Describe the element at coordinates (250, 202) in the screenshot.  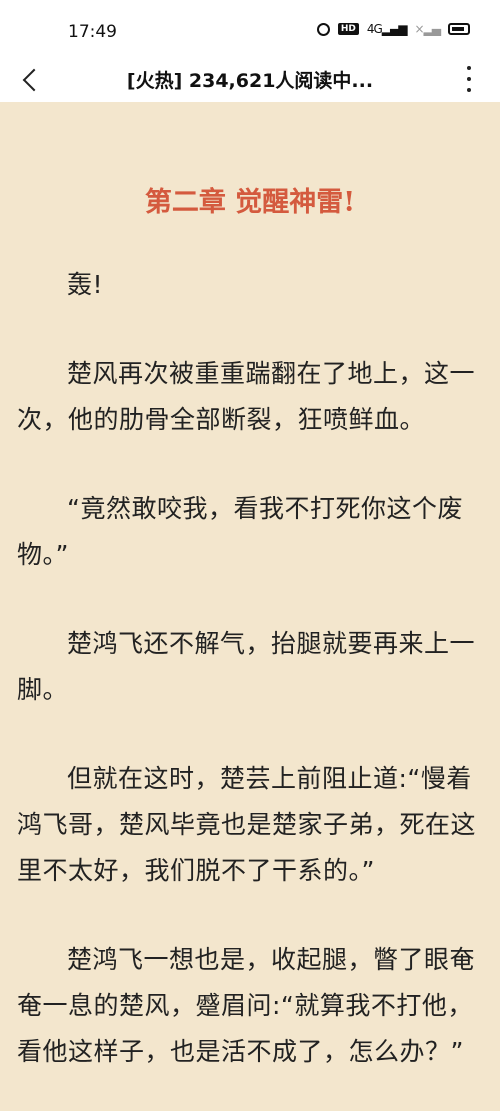
I see `chapter-title: 第二章 觉醒神雷!` at that location.